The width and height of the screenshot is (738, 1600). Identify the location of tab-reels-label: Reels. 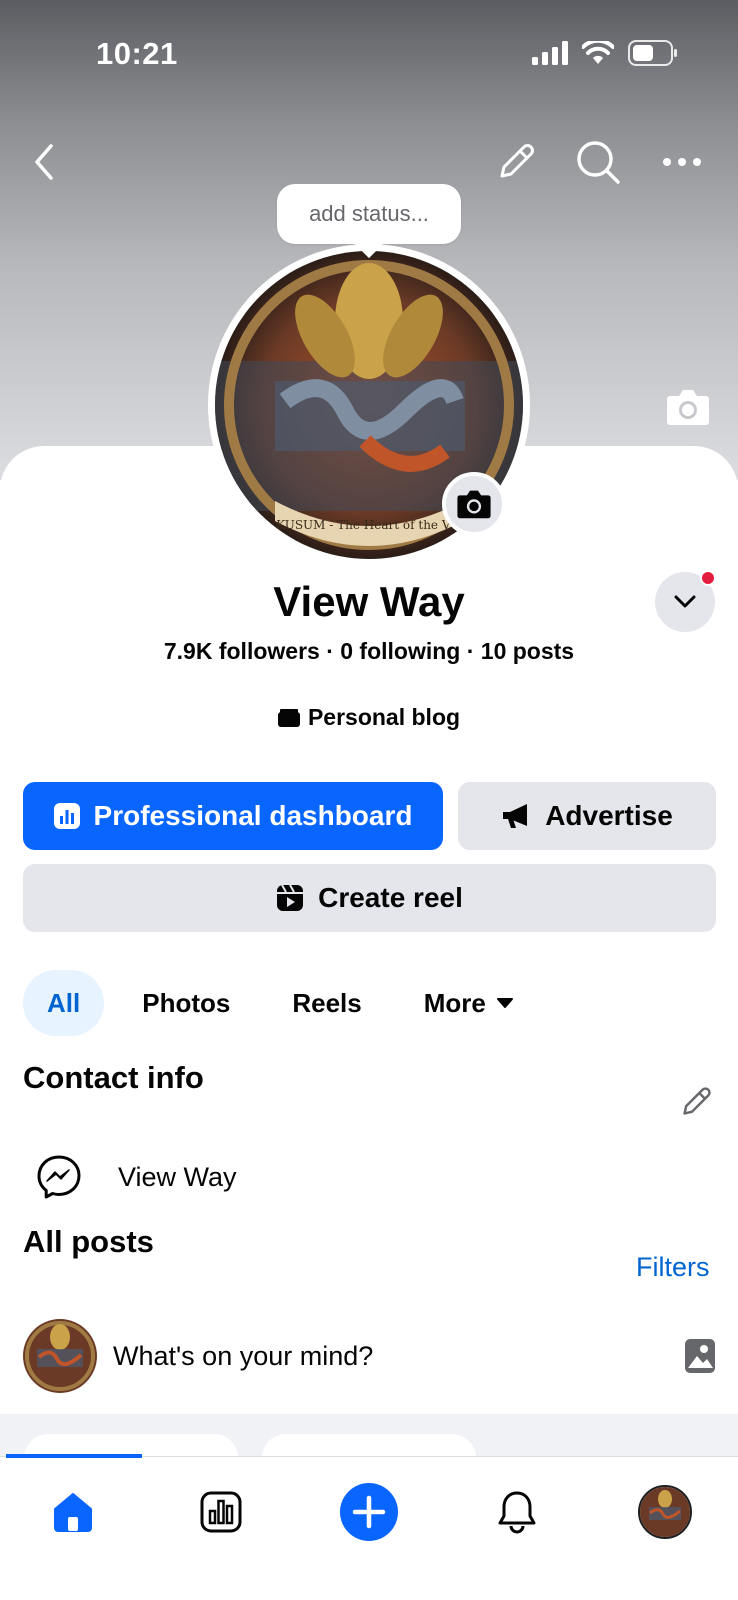
(327, 1002).